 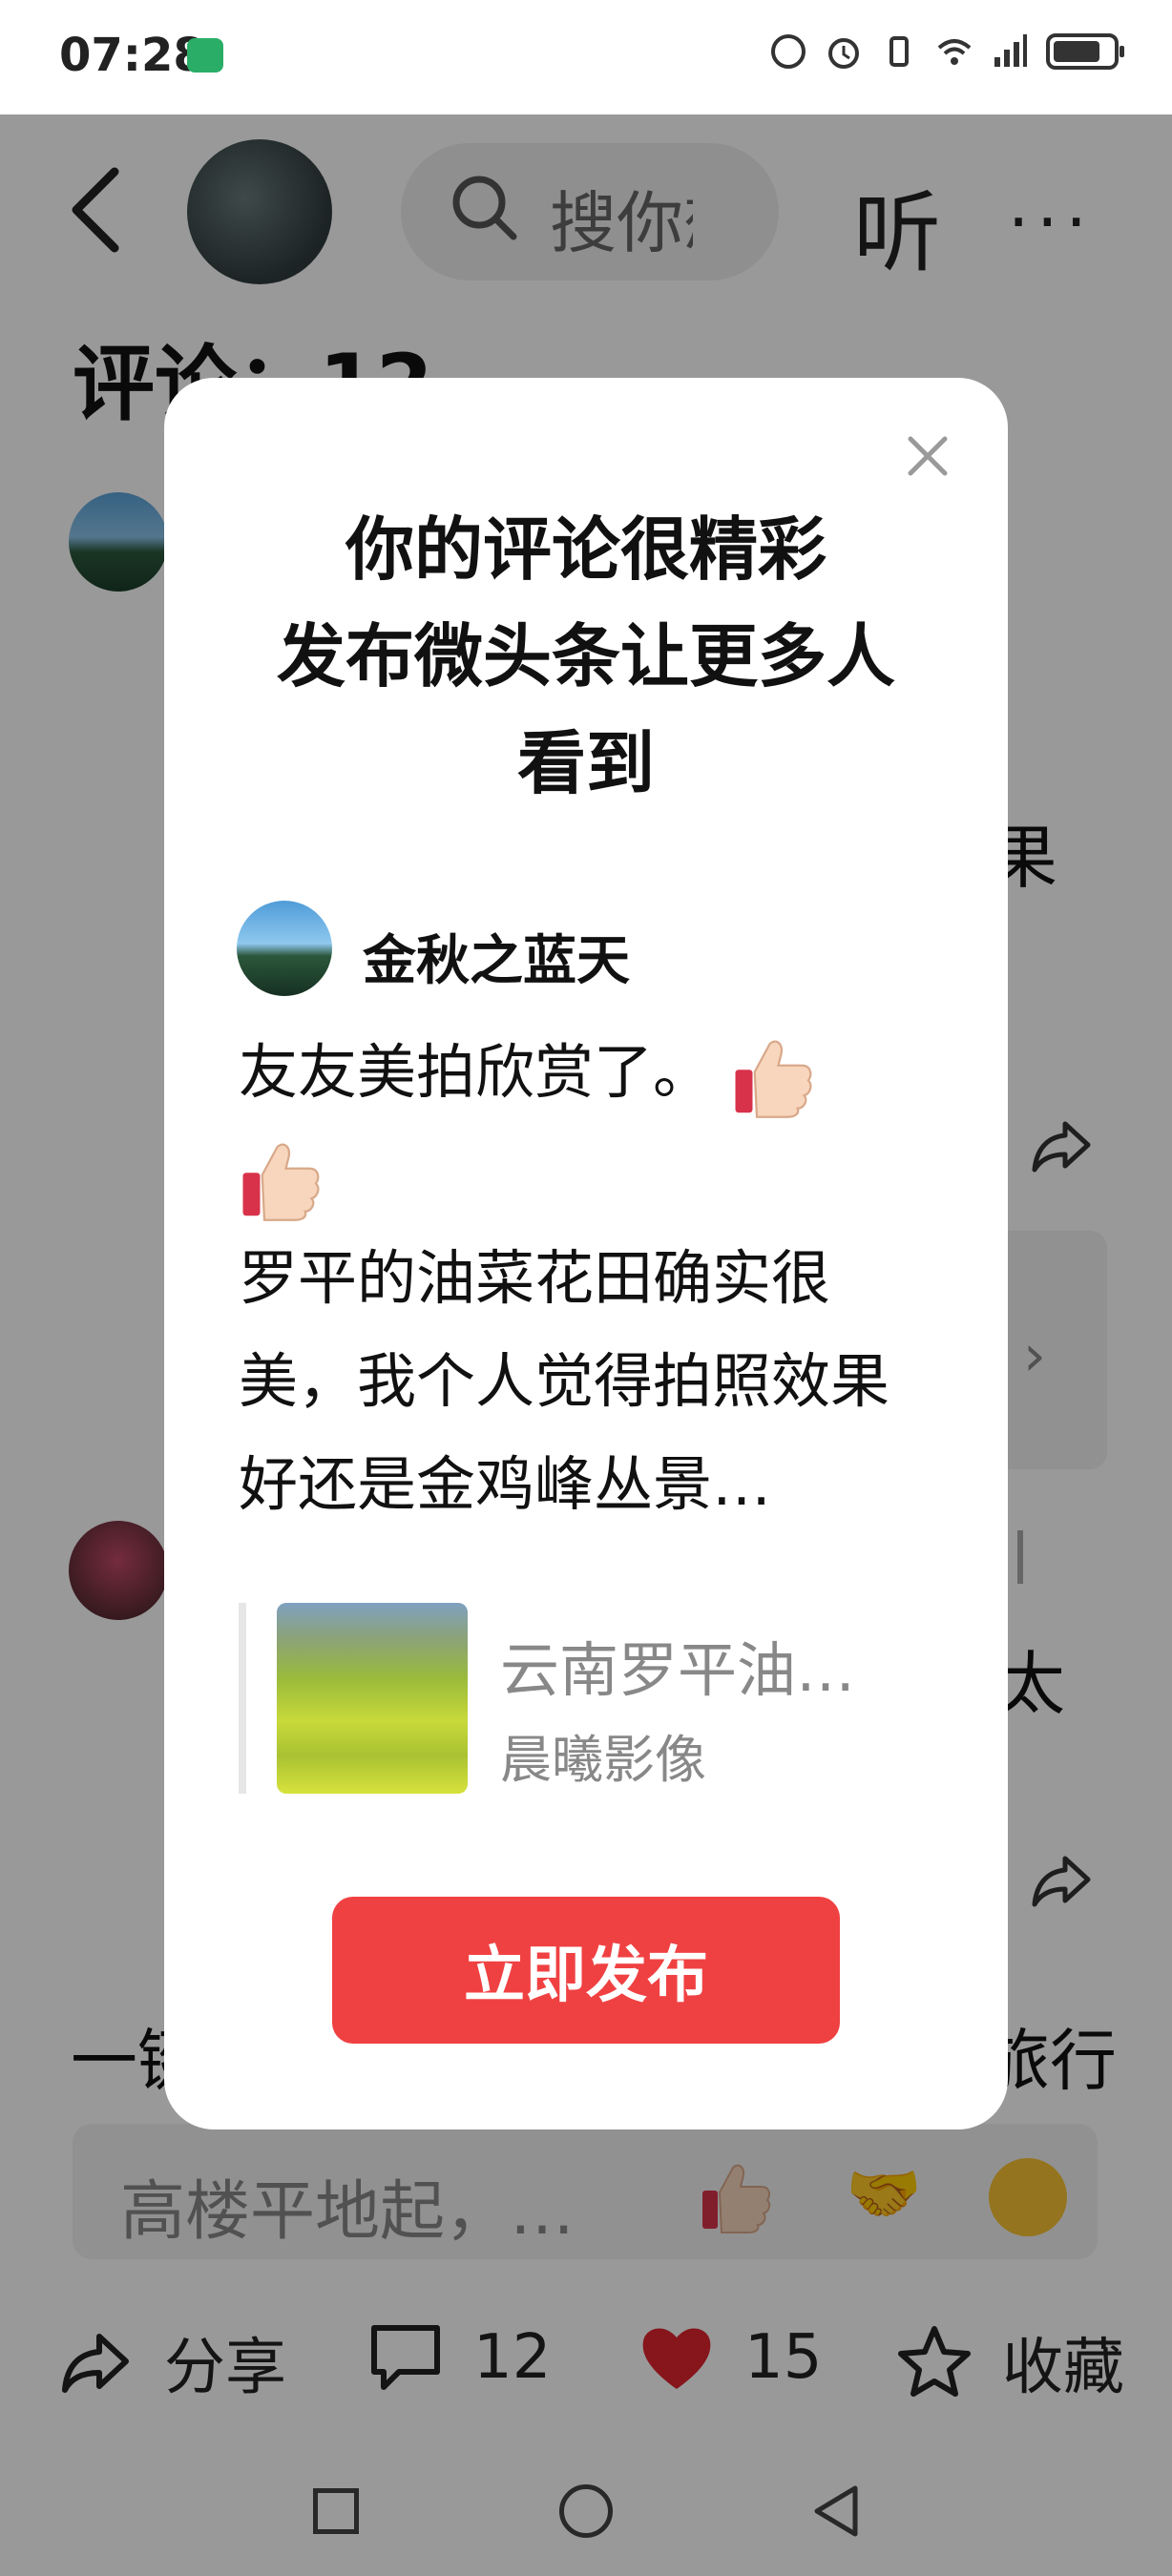 I want to click on article-thumbnail, so click(x=372, y=1698).